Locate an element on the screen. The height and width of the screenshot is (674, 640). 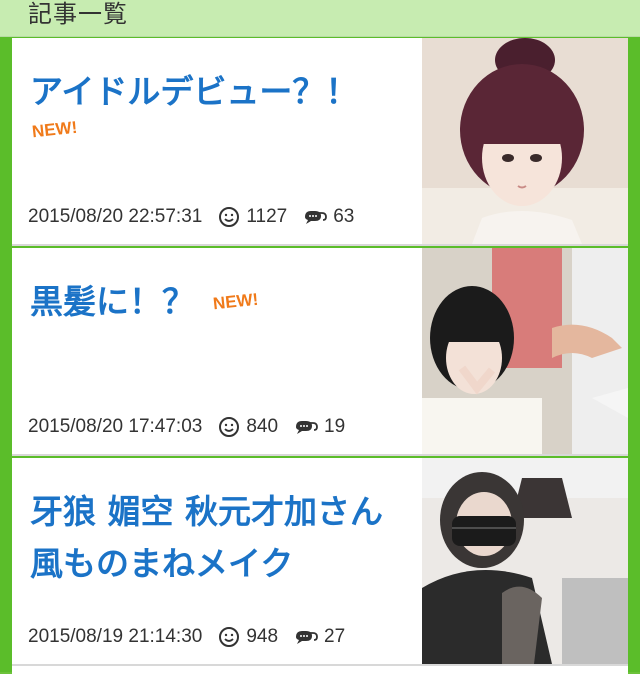
next-article-edge is located at coordinates (320, 670).